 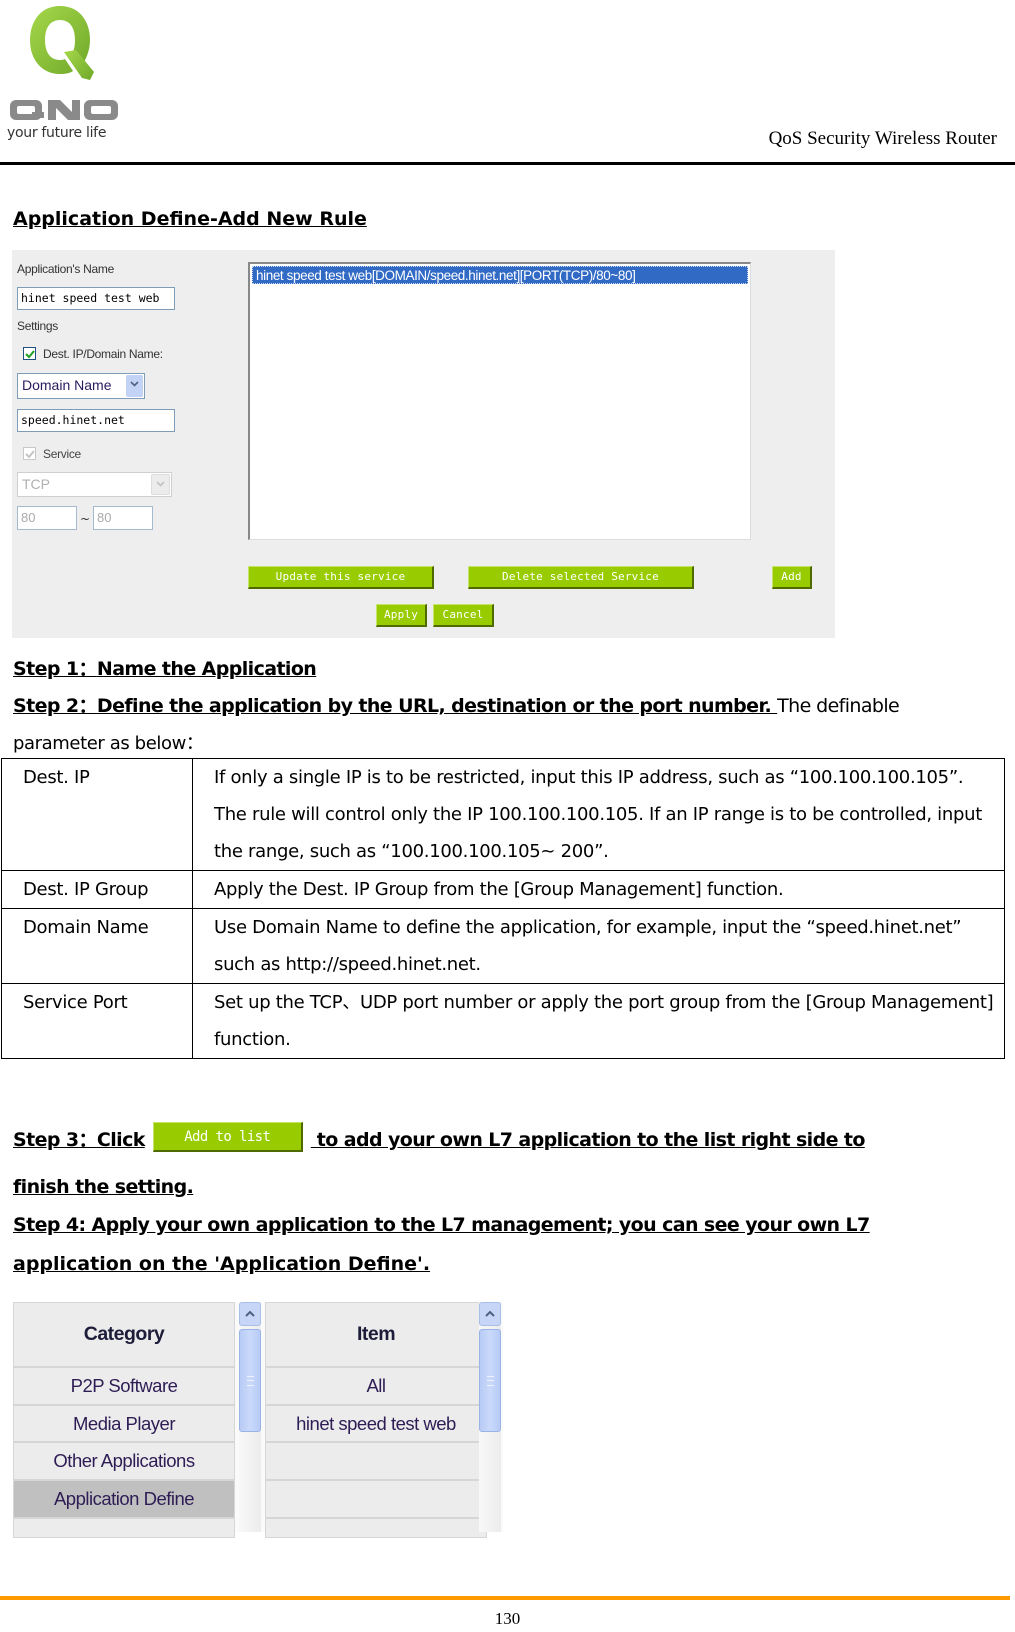 What do you see at coordinates (124, 1386) in the screenshot?
I see `category-item: P2P Software` at bounding box center [124, 1386].